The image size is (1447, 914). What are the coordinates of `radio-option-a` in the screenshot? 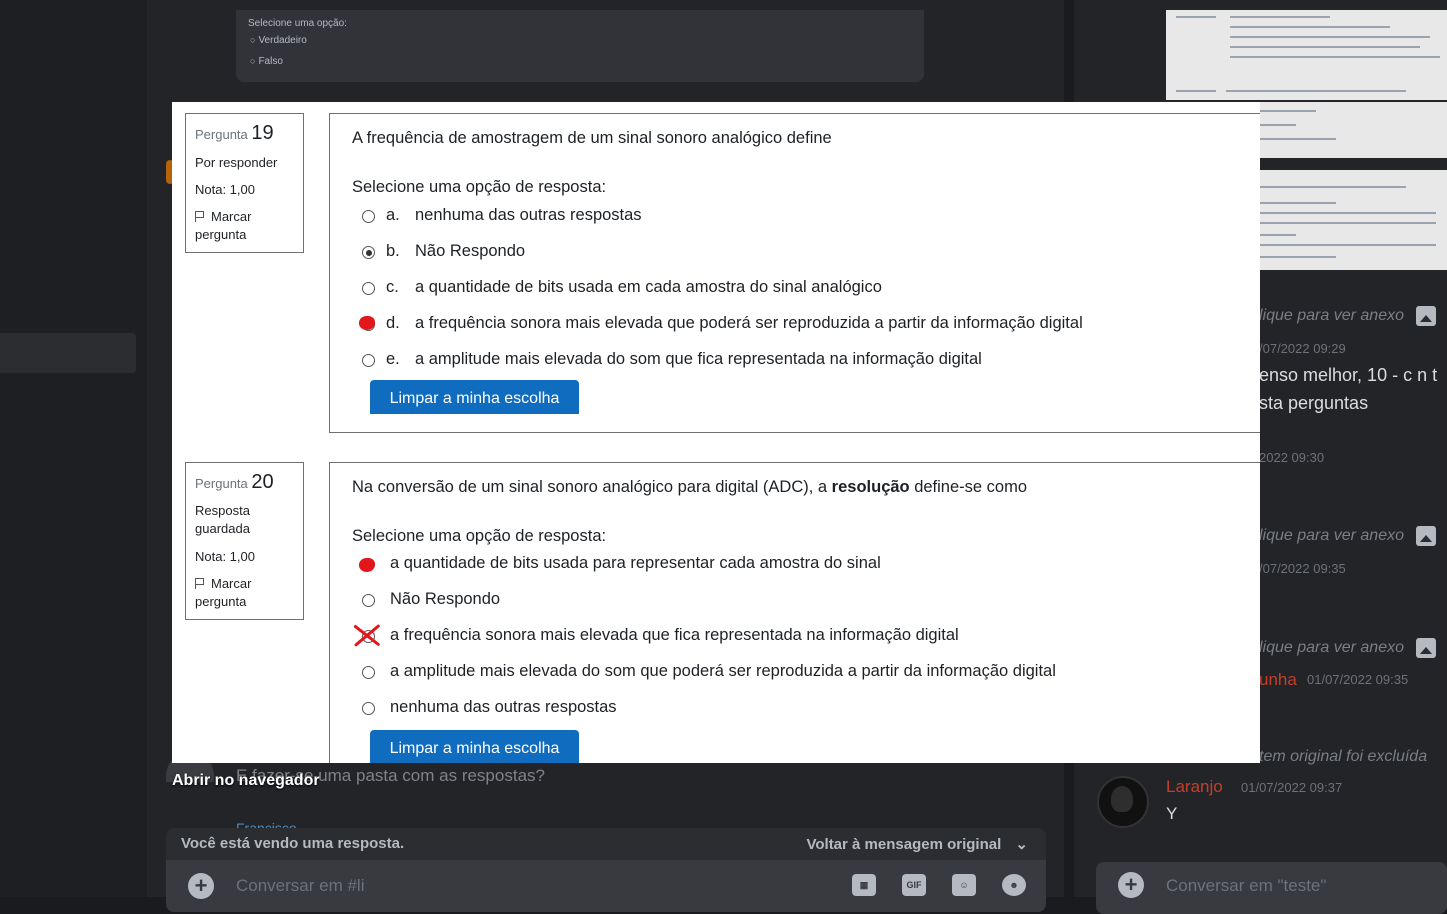 It's located at (368, 216).